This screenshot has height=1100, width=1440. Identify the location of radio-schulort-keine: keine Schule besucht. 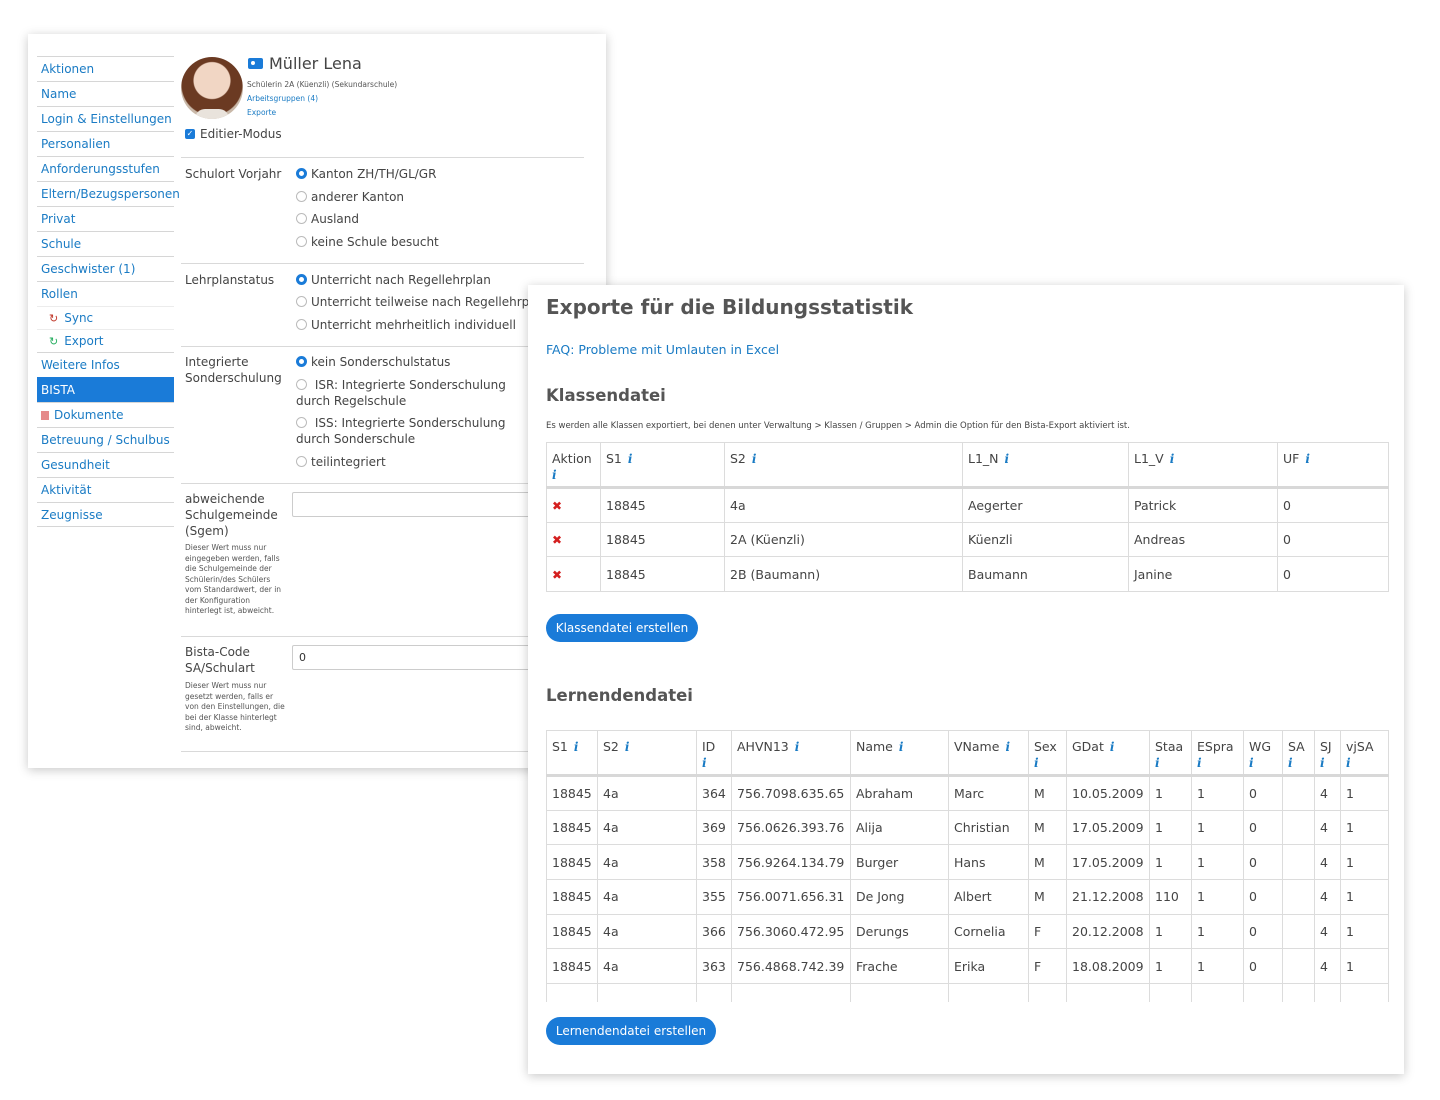
(367, 242).